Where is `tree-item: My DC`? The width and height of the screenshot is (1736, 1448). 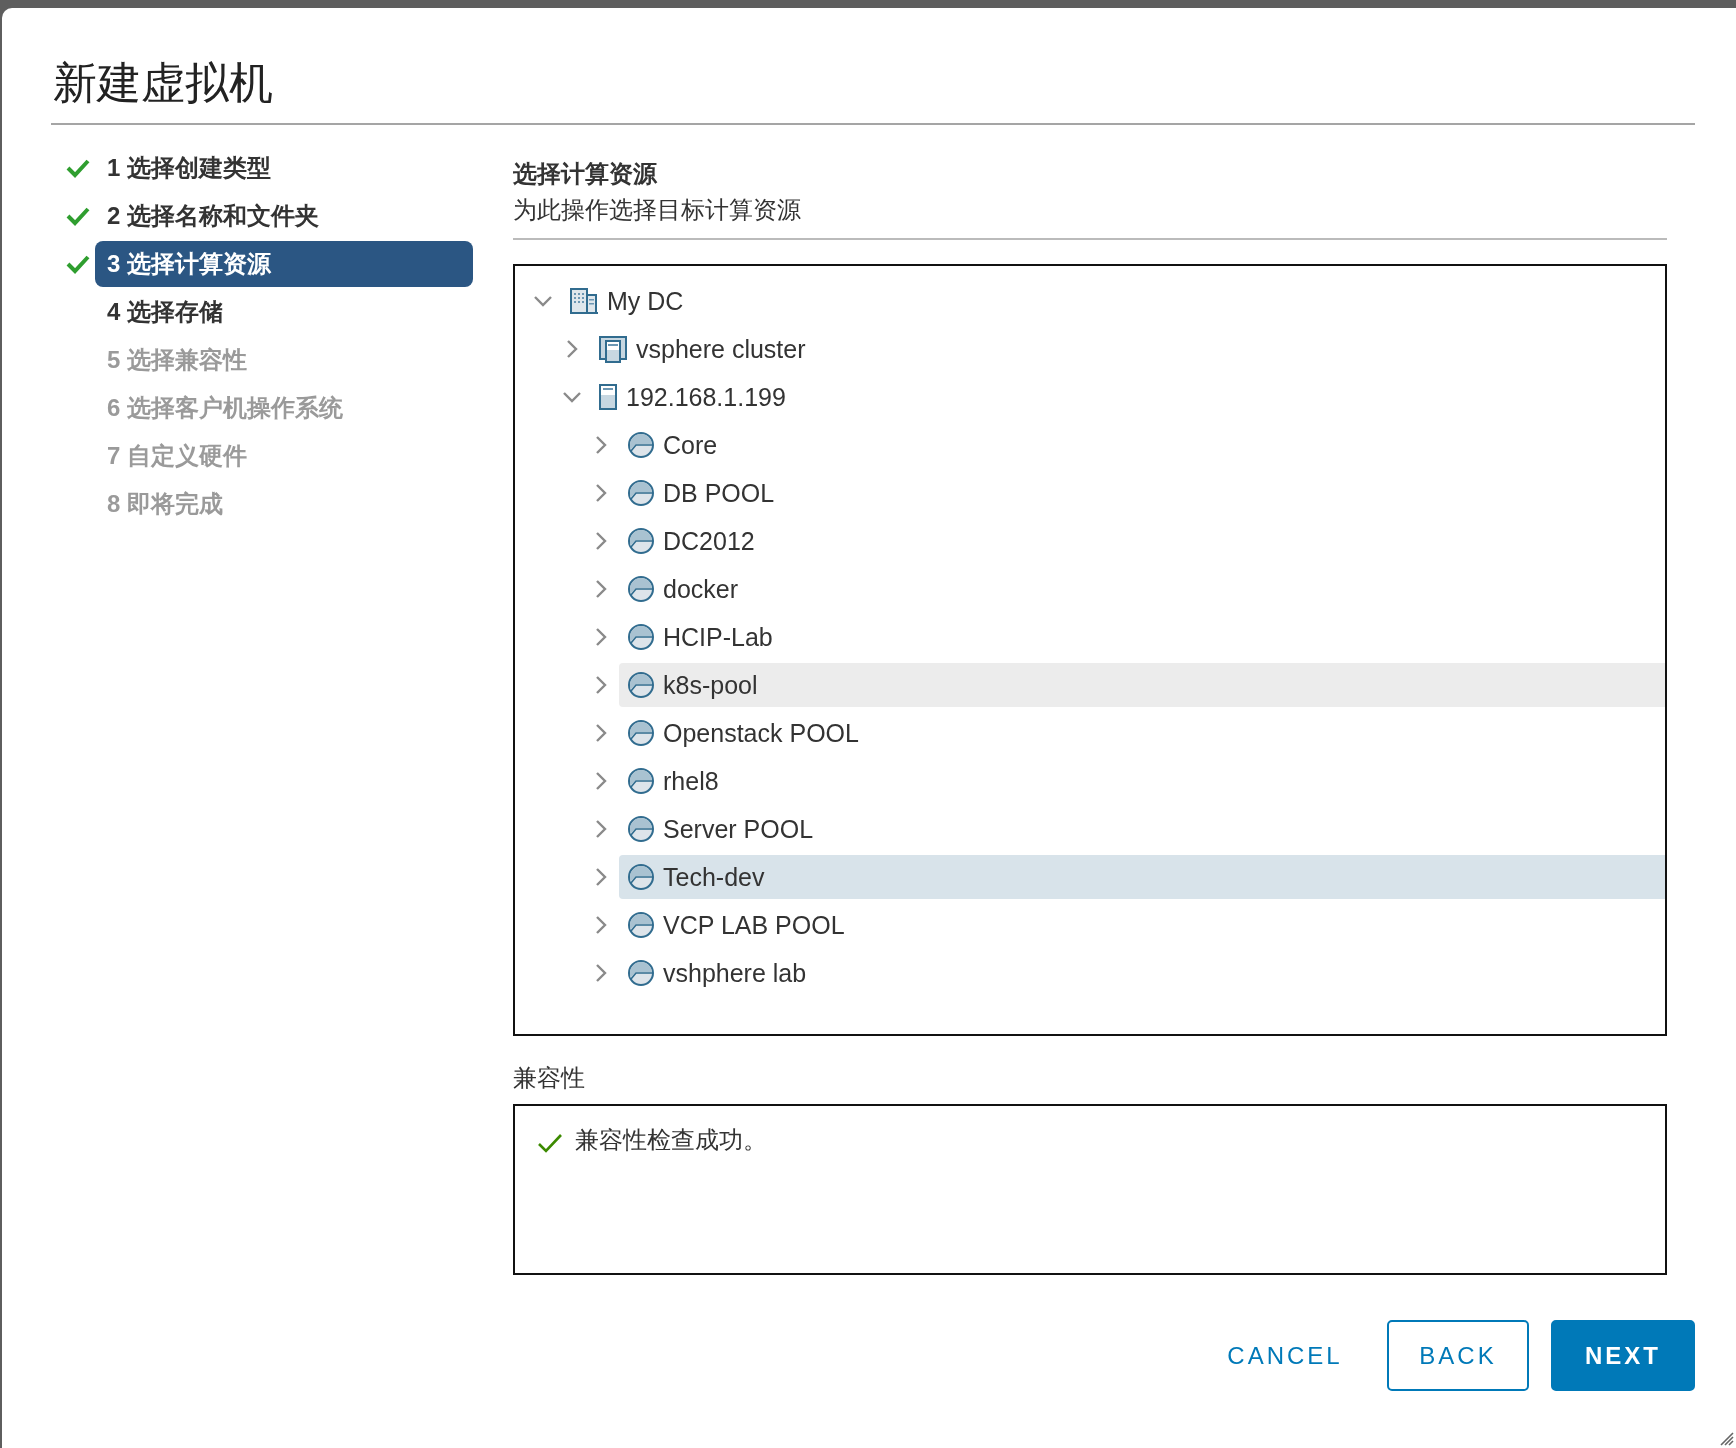
tree-item: My DC is located at coordinates (1113, 301).